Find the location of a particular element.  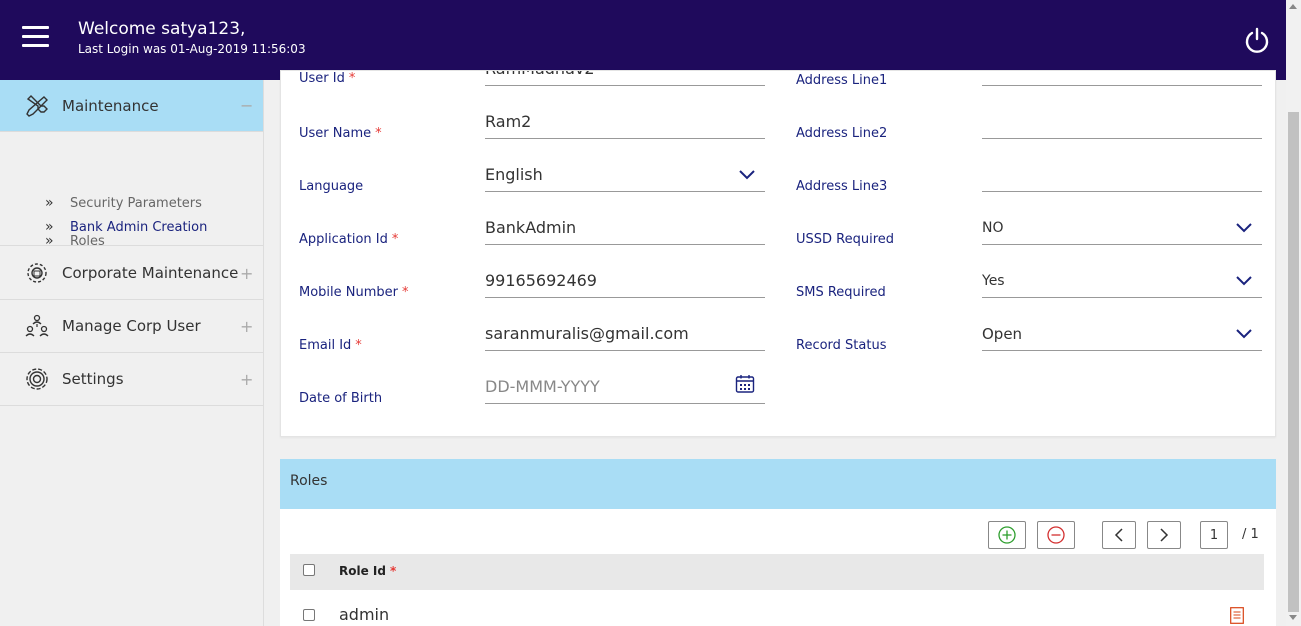

add-row-button is located at coordinates (1007, 535).